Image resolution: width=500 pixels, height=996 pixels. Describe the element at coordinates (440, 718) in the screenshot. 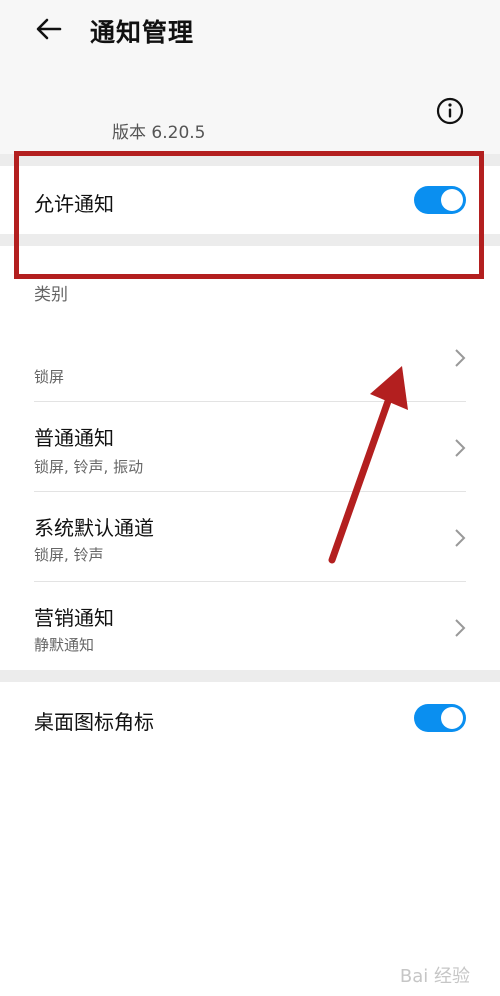

I see `desktop-badge-toggle` at that location.